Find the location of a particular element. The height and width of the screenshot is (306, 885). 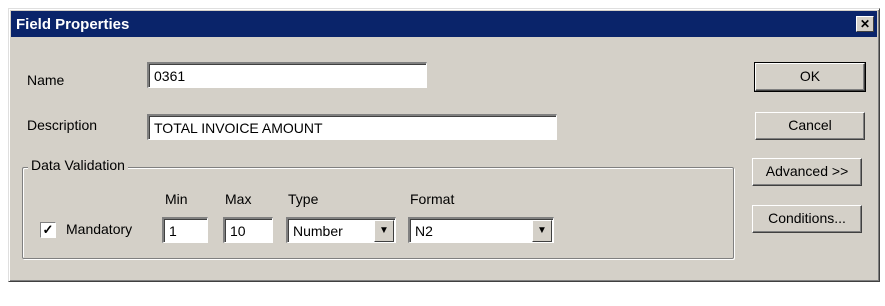

format-select-value: N2 is located at coordinates (424, 231).